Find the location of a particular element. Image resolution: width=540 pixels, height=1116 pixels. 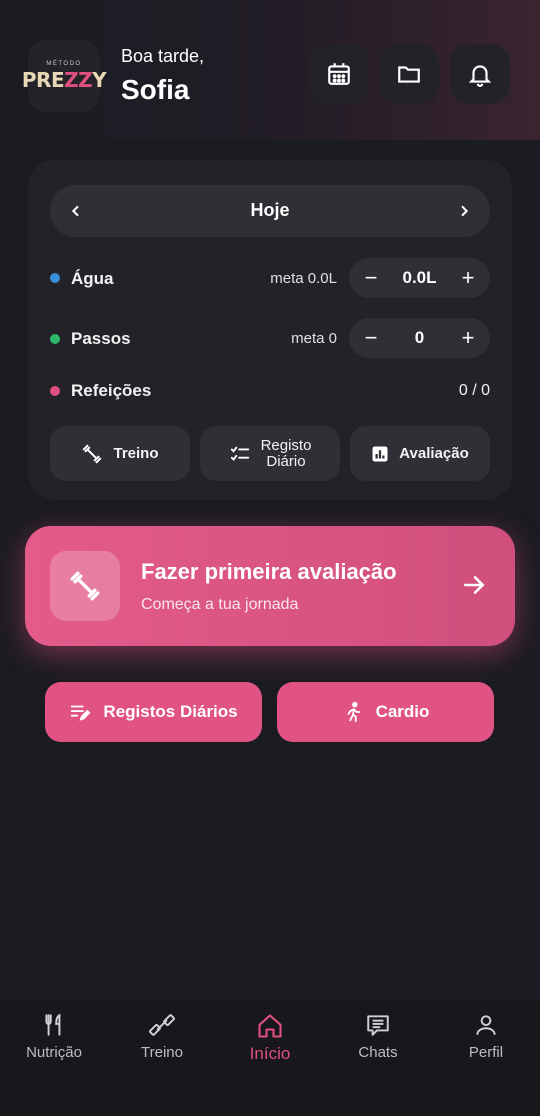

nav-label-nutrition: Nutrição is located at coordinates (54, 1052).